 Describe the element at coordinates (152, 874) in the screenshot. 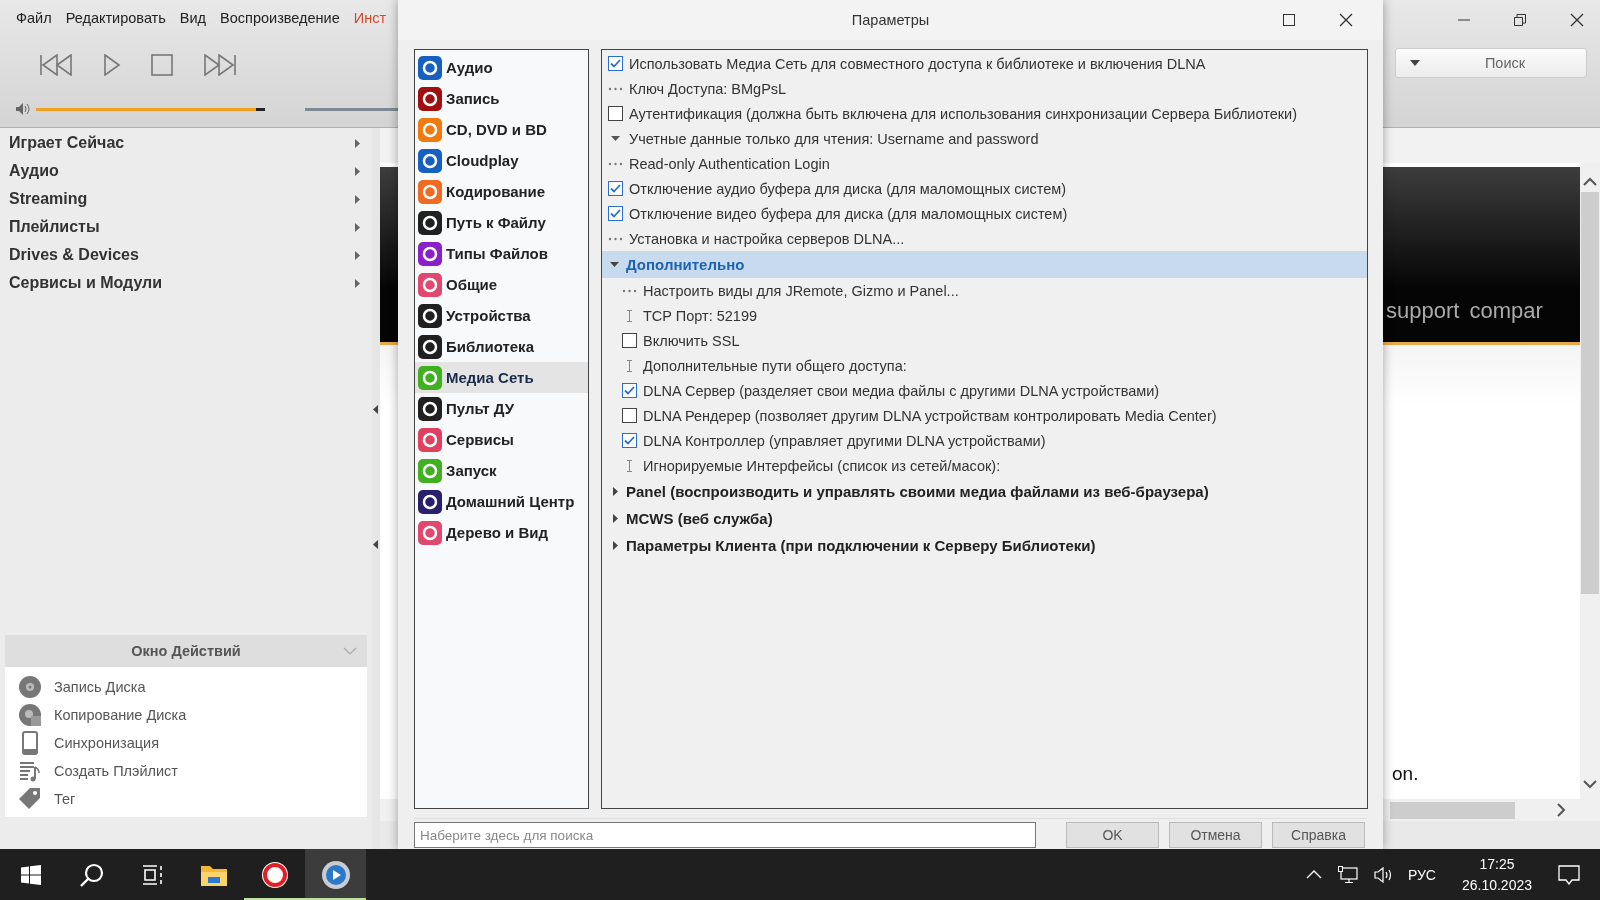

I see `task-view-icon` at that location.